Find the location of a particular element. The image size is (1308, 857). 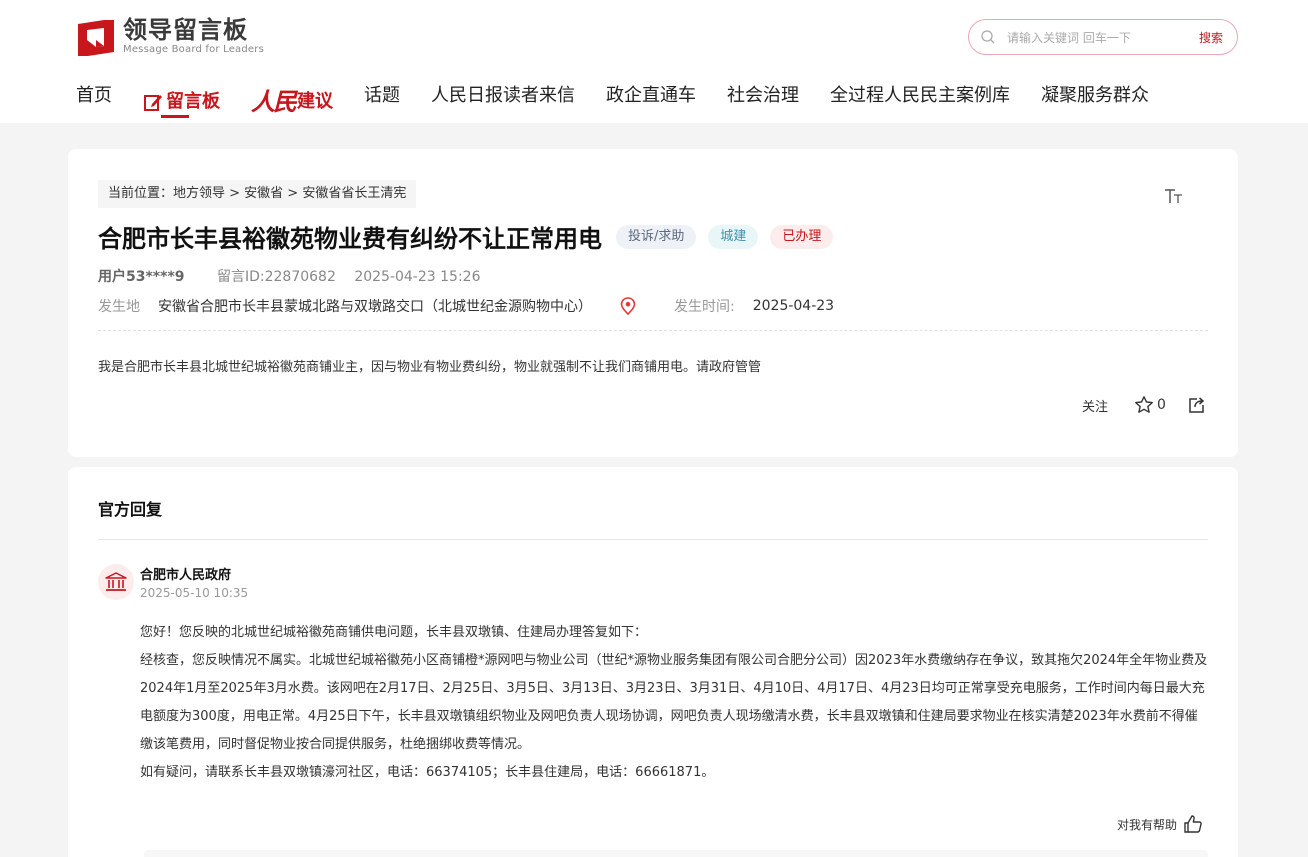

logo-subtitle: Message Board for Leaders is located at coordinates (194, 49).